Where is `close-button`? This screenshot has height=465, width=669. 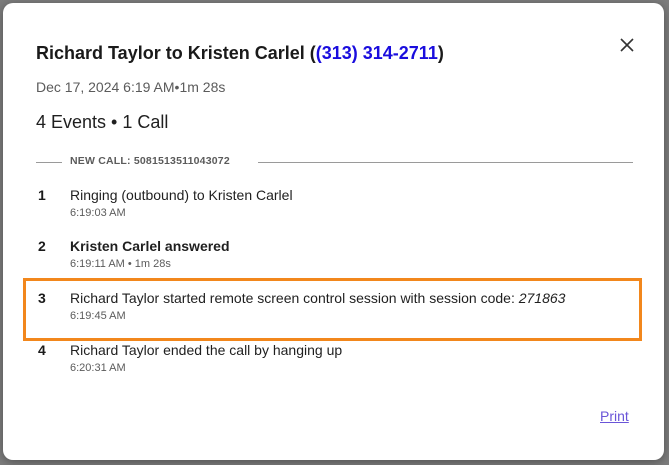 close-button is located at coordinates (627, 45).